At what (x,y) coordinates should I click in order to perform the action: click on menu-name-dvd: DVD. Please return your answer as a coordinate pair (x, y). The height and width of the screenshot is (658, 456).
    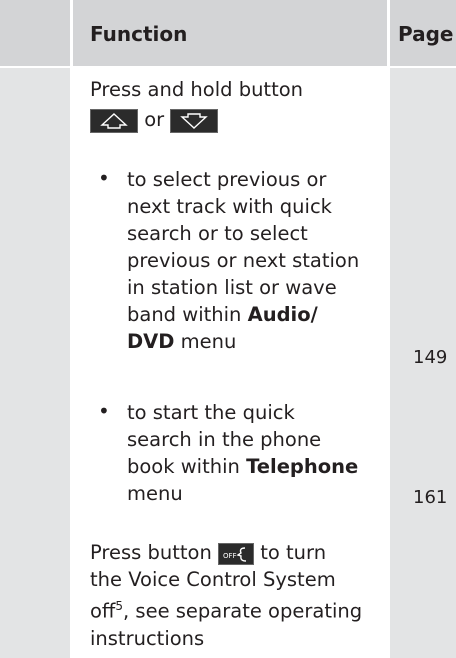
    Looking at the image, I should click on (151, 341).